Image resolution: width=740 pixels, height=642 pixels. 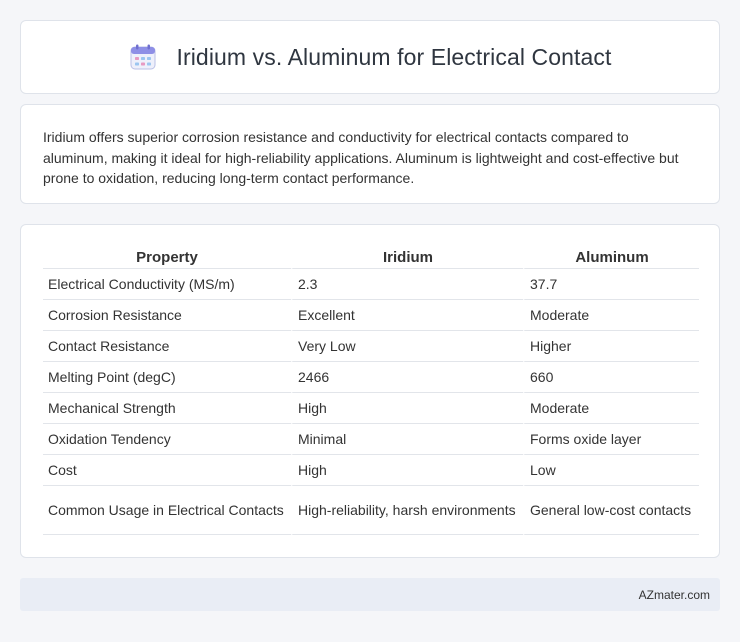 What do you see at coordinates (167, 284) in the screenshot?
I see `property-cell: Electrical Conductivity (MS/m)` at bounding box center [167, 284].